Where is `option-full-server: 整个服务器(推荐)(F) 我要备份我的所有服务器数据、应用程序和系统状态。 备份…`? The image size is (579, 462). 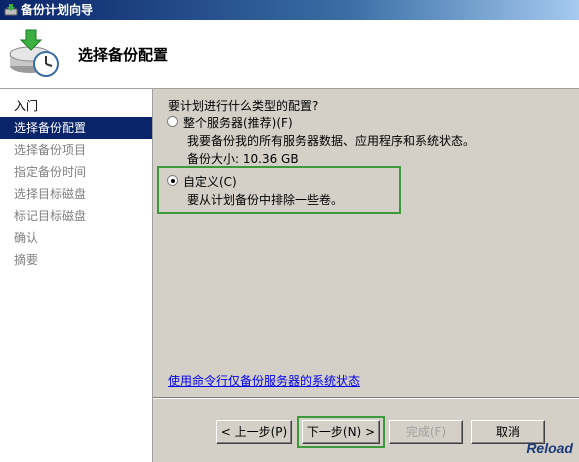
option-full-server: 整个服务器(推荐)(F) 我要备份我的所有服务器数据、应用程序和系统状态。 备份… is located at coordinates (327, 140).